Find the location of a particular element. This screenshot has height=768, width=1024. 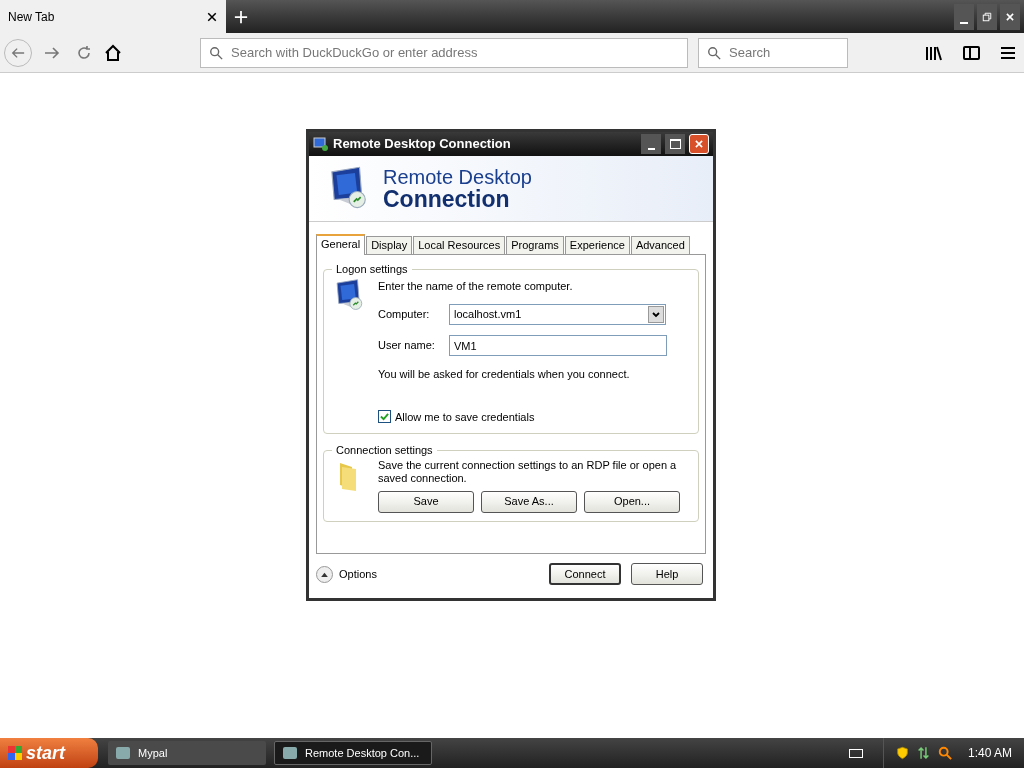

description-text: Save the current connection settings to an RDP file or open a saved connection. is located at coordinates (528, 471).